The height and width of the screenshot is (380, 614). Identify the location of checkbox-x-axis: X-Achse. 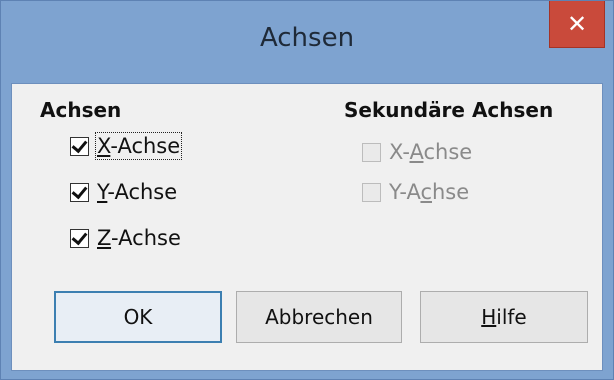
(126, 146).